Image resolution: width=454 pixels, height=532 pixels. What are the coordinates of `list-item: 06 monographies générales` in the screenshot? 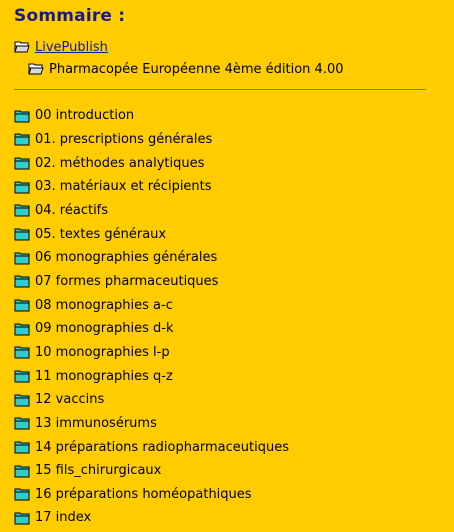 It's located at (151, 258).